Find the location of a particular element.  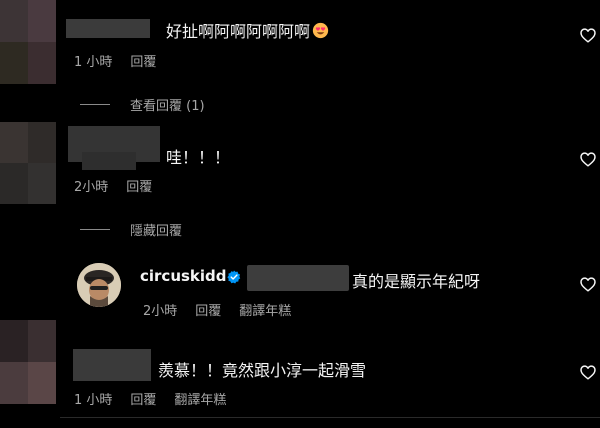

comment-meta: 2小時 回覆 is located at coordinates (113, 185).